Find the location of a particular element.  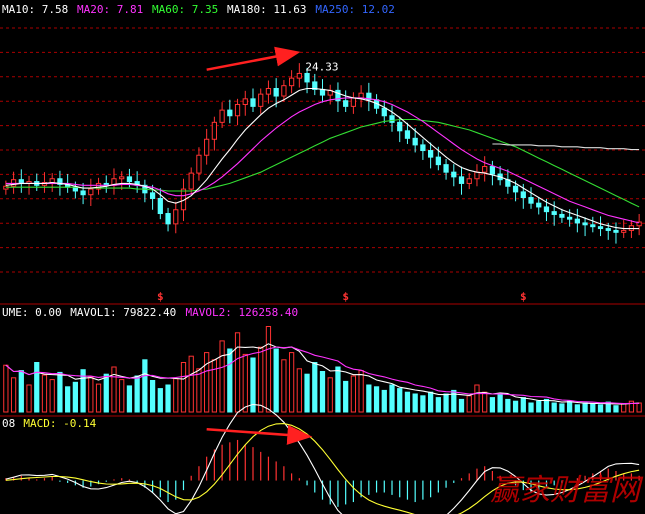

high-label: 24.33 is located at coordinates (321, 67).